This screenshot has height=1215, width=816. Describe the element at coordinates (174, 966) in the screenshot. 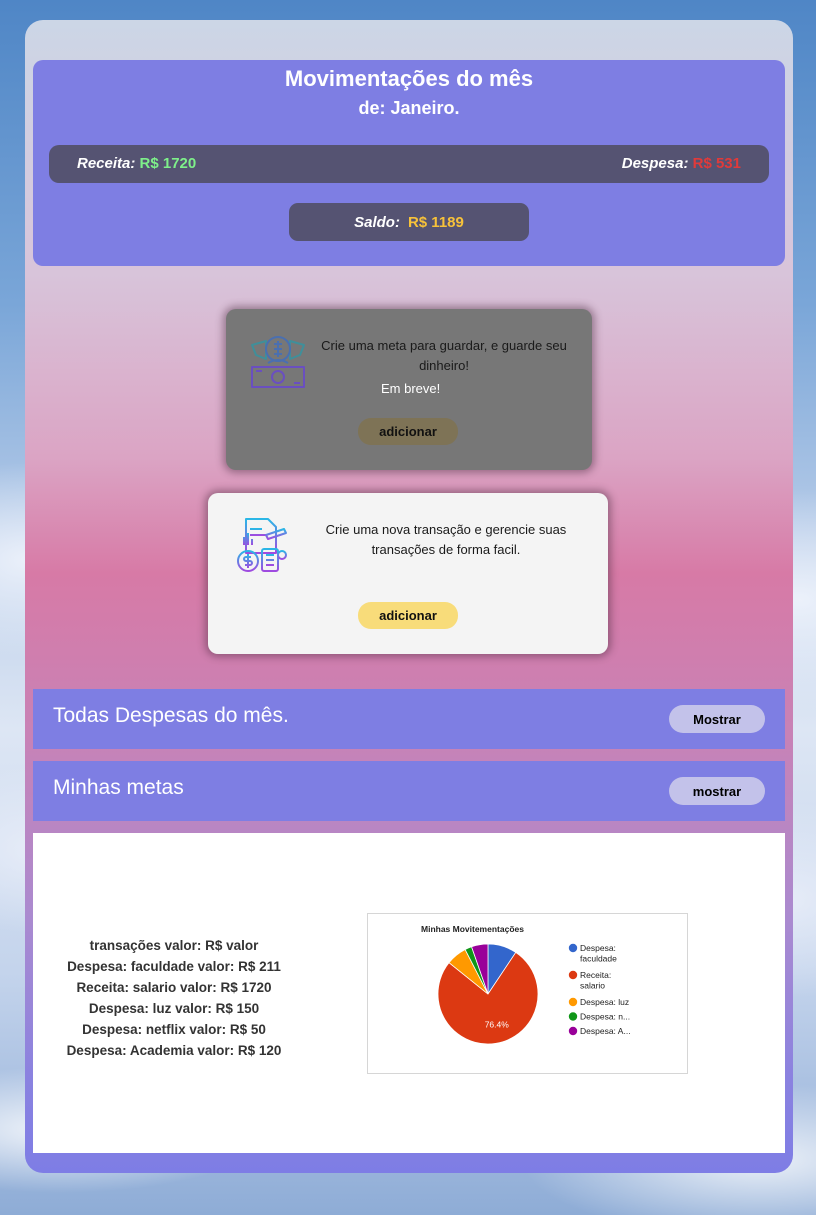

I see `list-item: Despesa: faculdade valor: R$ 211` at that location.